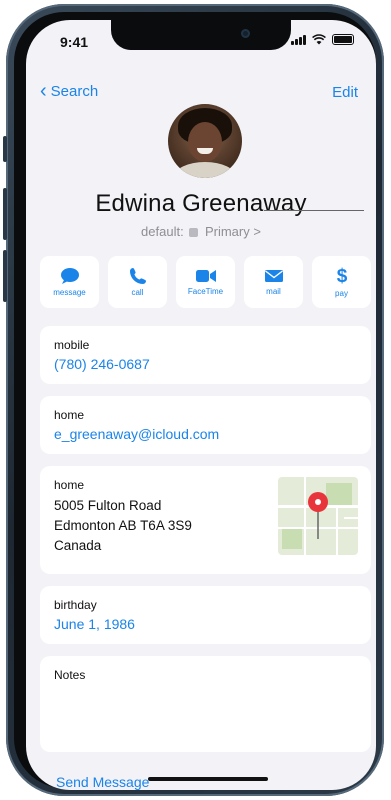 The image size is (391, 800). Describe the element at coordinates (201, 35) in the screenshot. I see `notch` at that location.